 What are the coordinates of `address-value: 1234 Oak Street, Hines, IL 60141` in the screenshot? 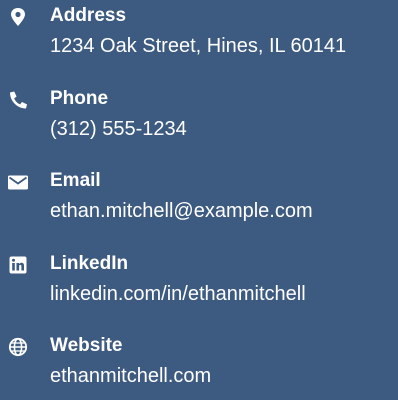 It's located at (198, 46).